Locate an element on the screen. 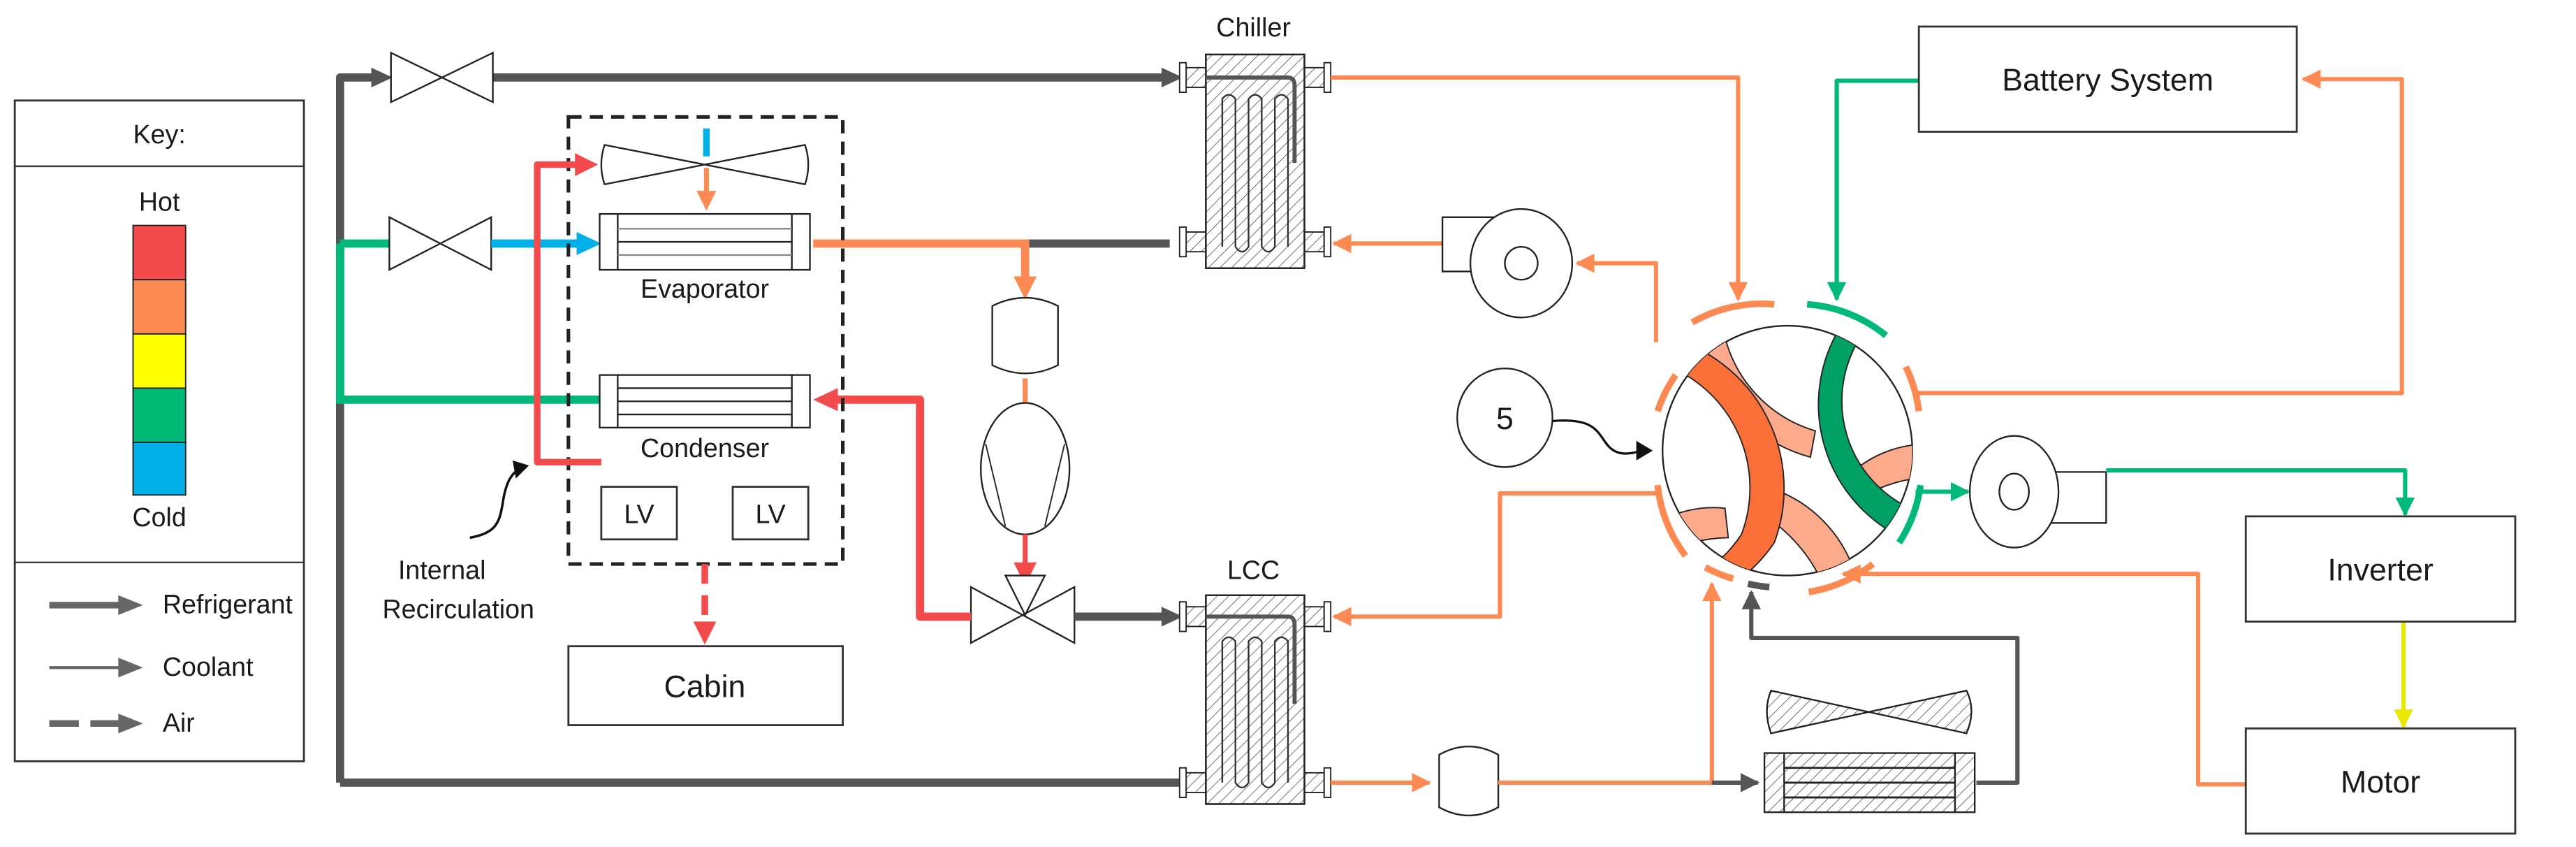 This screenshot has height=847, width=2576. refrigerant-pipe-cool is located at coordinates (467, 323).